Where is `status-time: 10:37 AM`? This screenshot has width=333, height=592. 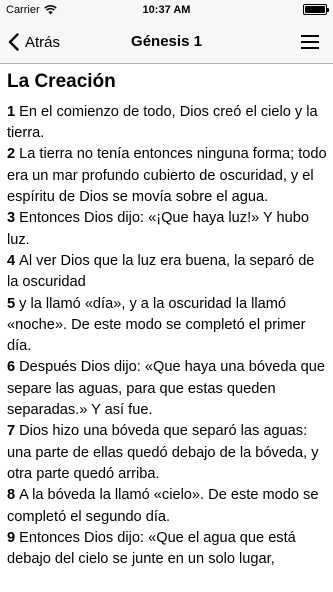 status-time: 10:37 AM is located at coordinates (166, 10).